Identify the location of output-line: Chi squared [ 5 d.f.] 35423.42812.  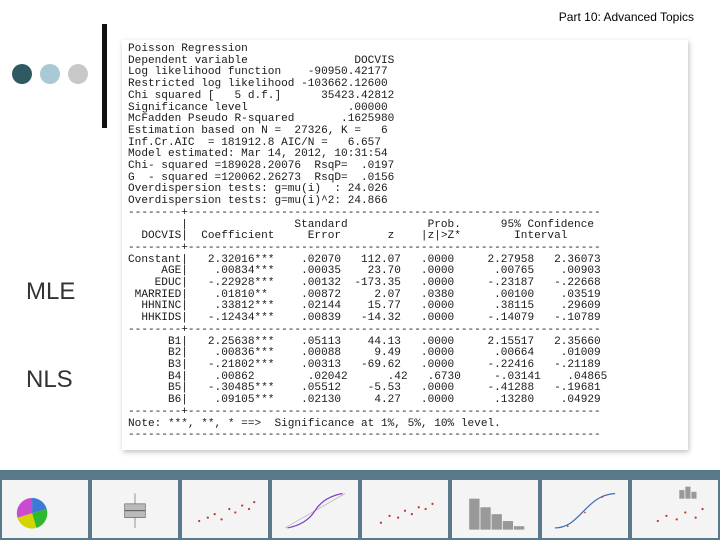
(261, 95).